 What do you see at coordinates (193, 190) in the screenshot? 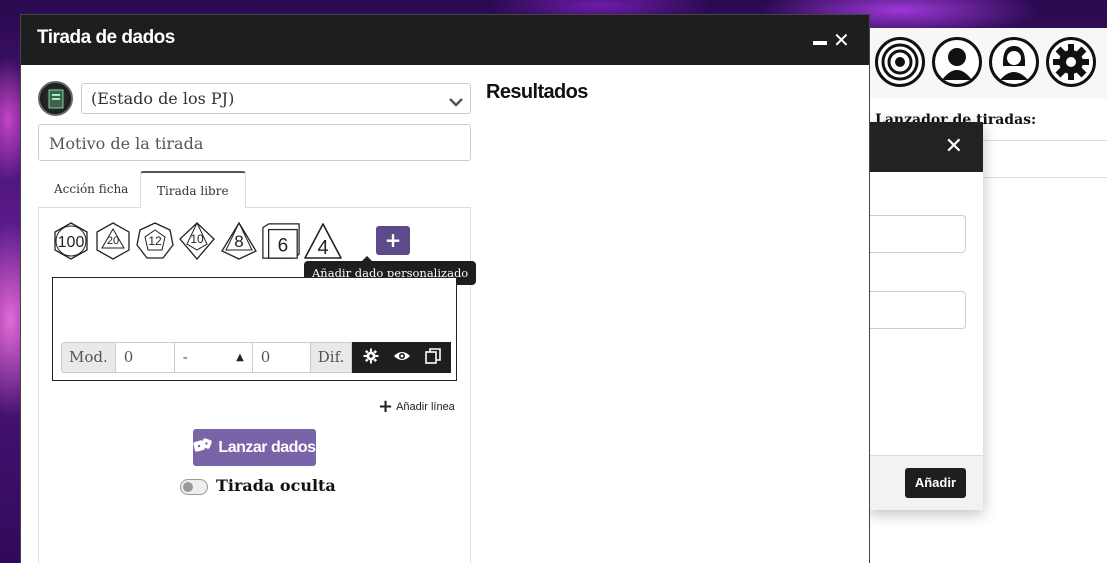
I see `tab-tirada-libre: Tirada libre` at bounding box center [193, 190].